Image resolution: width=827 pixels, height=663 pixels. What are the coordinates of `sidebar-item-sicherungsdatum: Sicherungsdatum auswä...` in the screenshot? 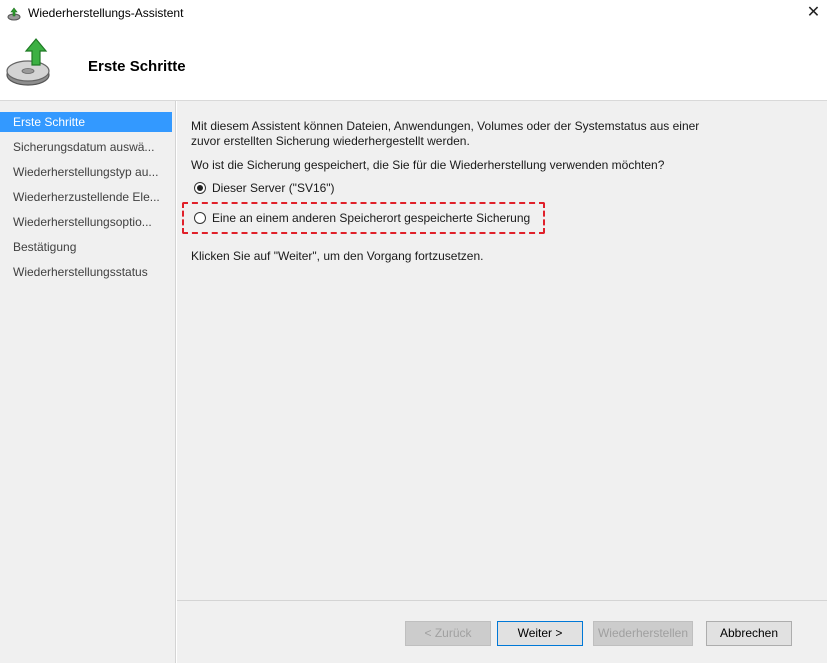 It's located at (86, 147).